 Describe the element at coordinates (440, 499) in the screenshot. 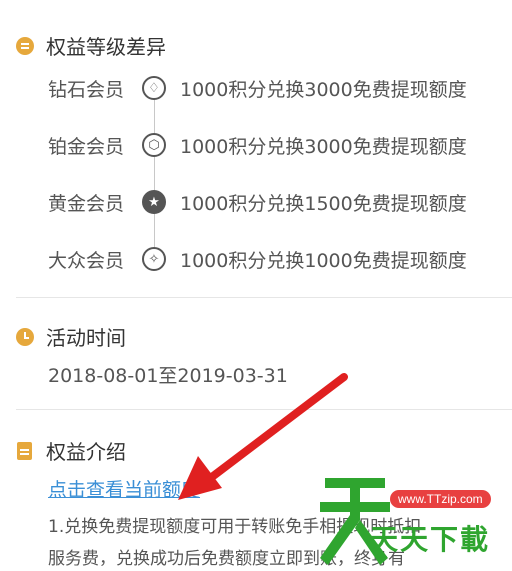

I see `watermark-url: www.TTzip.com` at that location.